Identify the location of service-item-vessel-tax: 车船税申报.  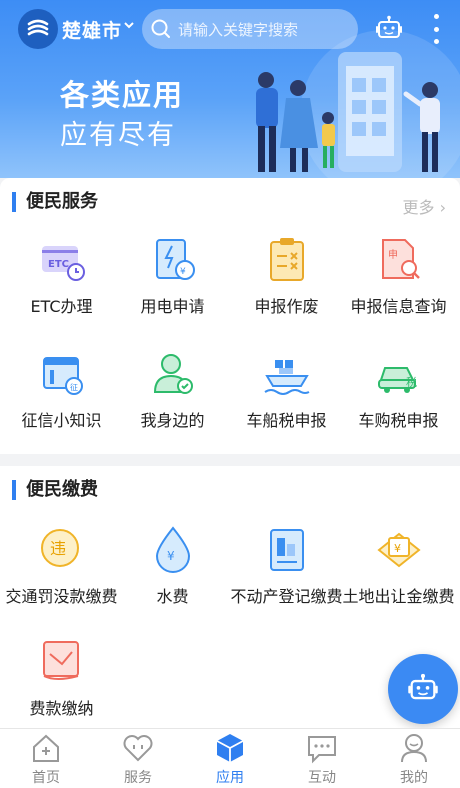
(286, 390).